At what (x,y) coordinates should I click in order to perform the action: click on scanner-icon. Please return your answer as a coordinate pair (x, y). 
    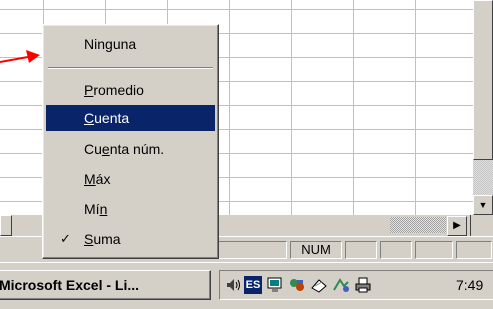
    Looking at the image, I should click on (319, 285).